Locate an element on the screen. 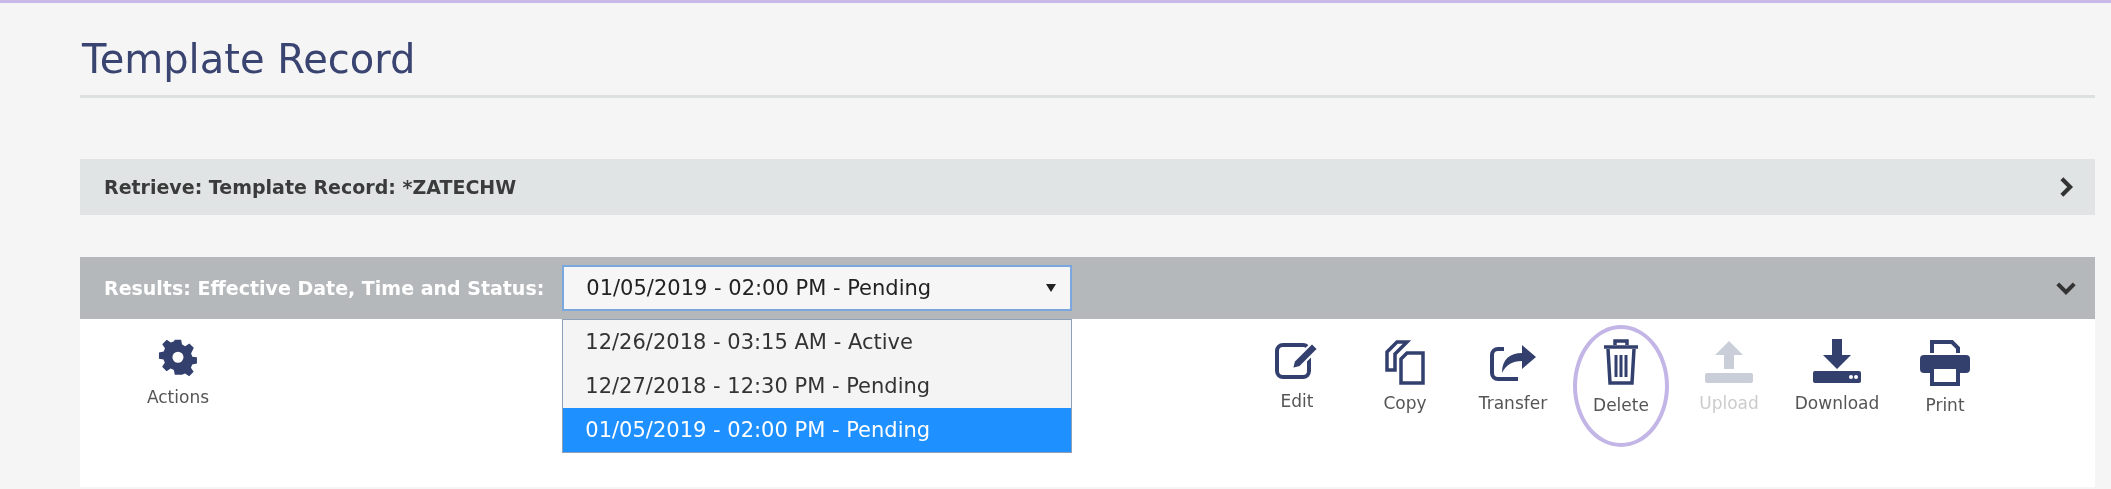 The image size is (2111, 489). dropdown-option: 12/26/2018 - 03:15 AM - Active is located at coordinates (817, 342).